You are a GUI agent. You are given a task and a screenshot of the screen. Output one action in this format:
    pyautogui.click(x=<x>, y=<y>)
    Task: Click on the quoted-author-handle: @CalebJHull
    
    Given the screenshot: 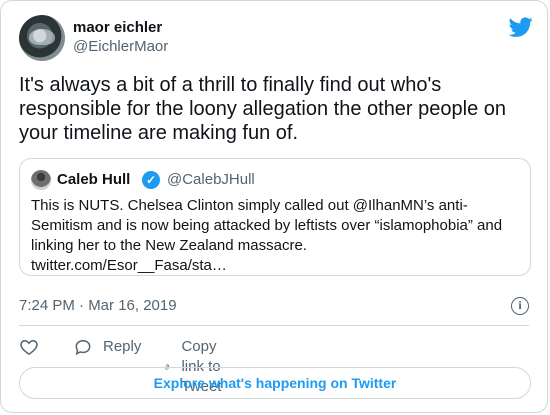 What is the action you would take?
    pyautogui.click(x=211, y=179)
    